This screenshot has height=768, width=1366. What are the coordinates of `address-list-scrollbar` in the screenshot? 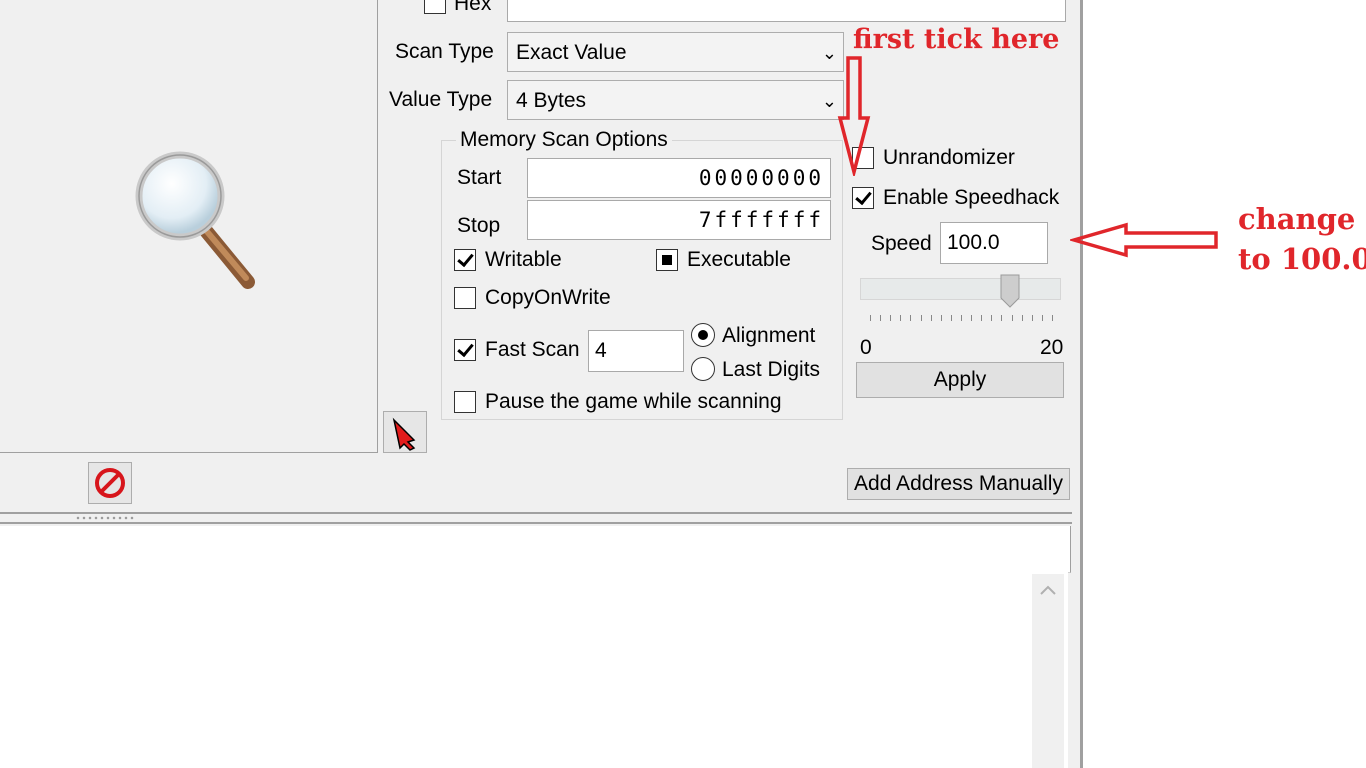 It's located at (1048, 671).